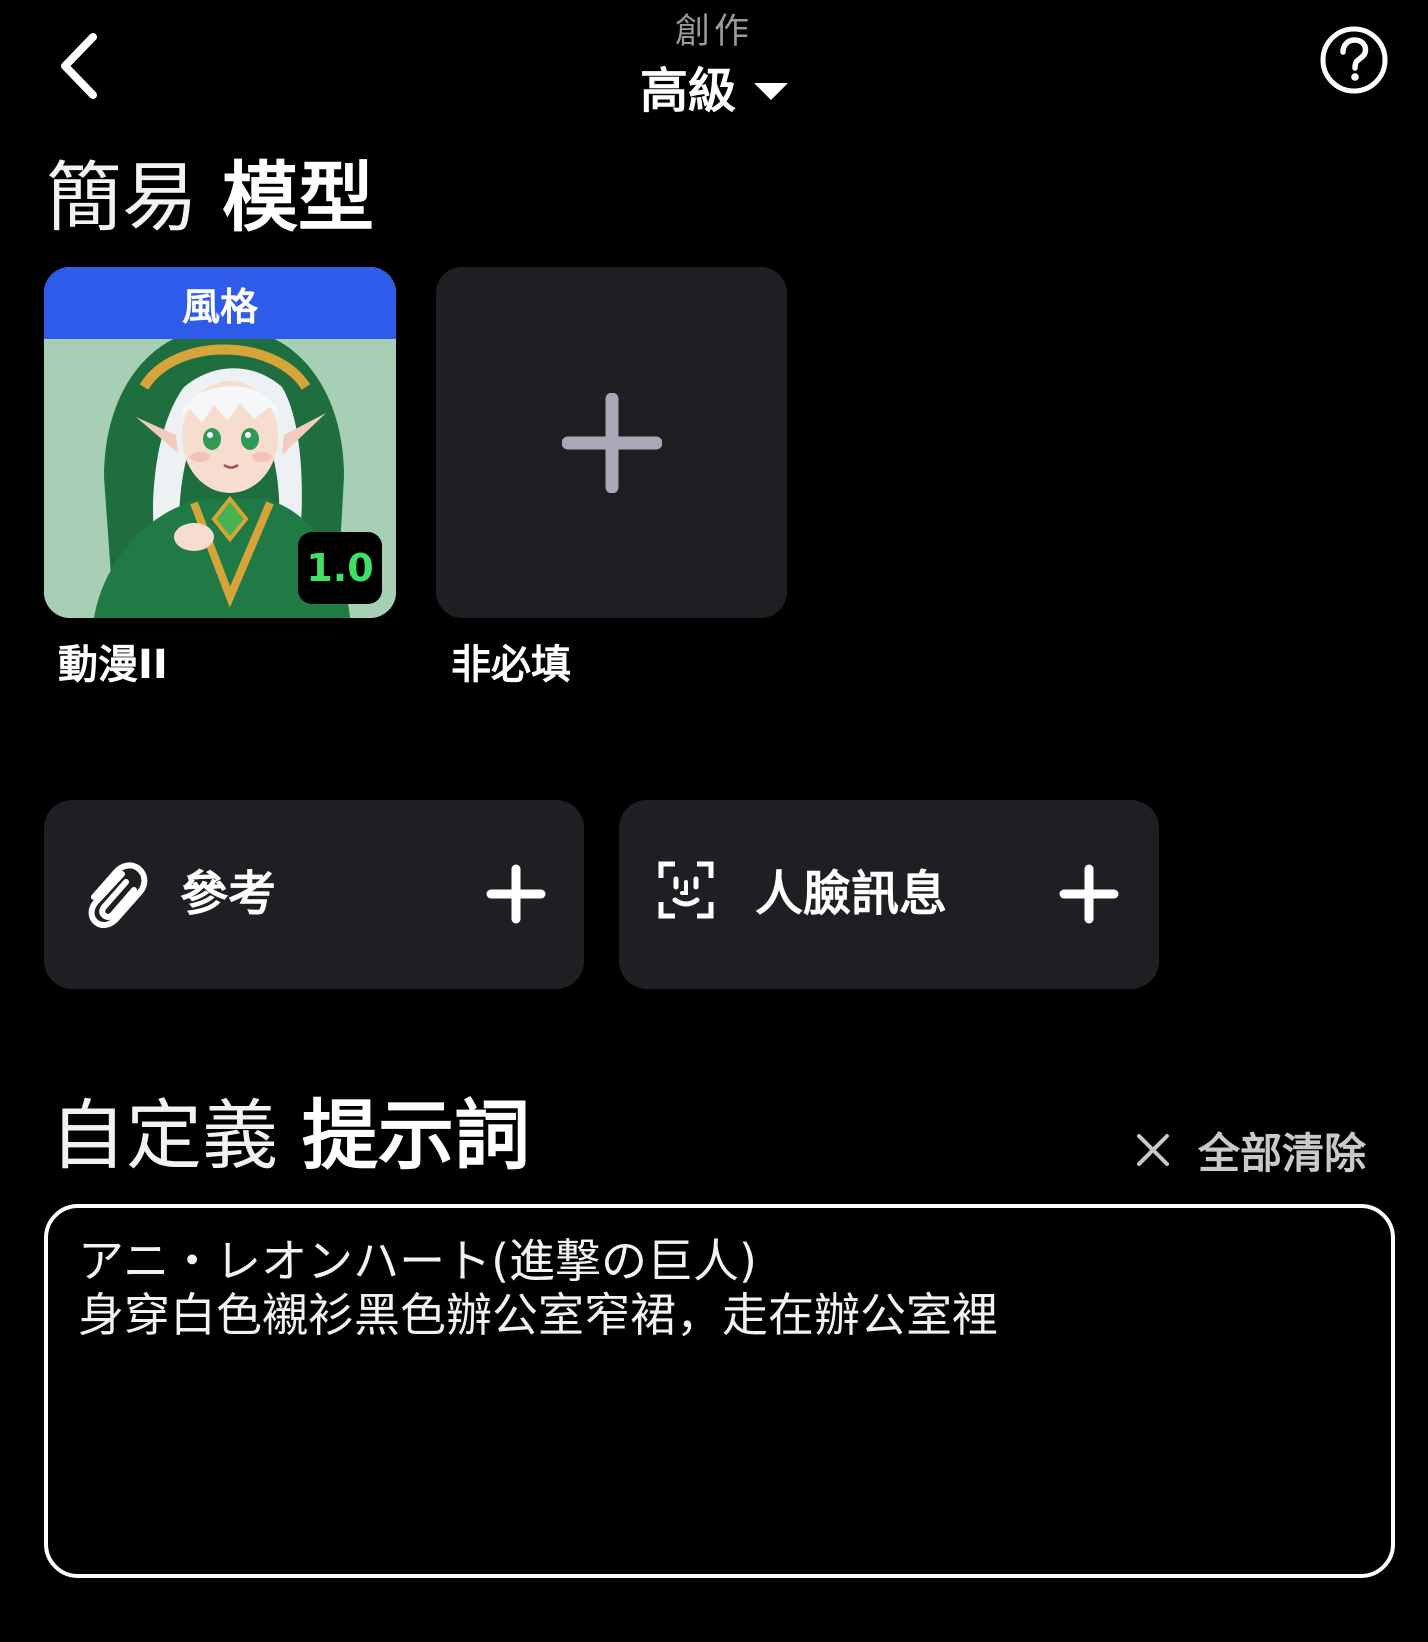  I want to click on prompt-title-light: 自定義, so click(164, 1135).